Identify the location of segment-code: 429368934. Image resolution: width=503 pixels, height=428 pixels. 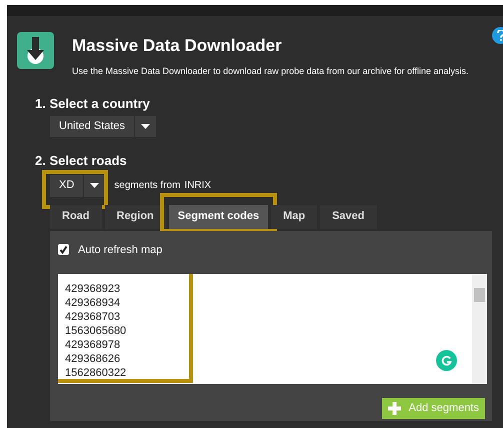
(92, 303).